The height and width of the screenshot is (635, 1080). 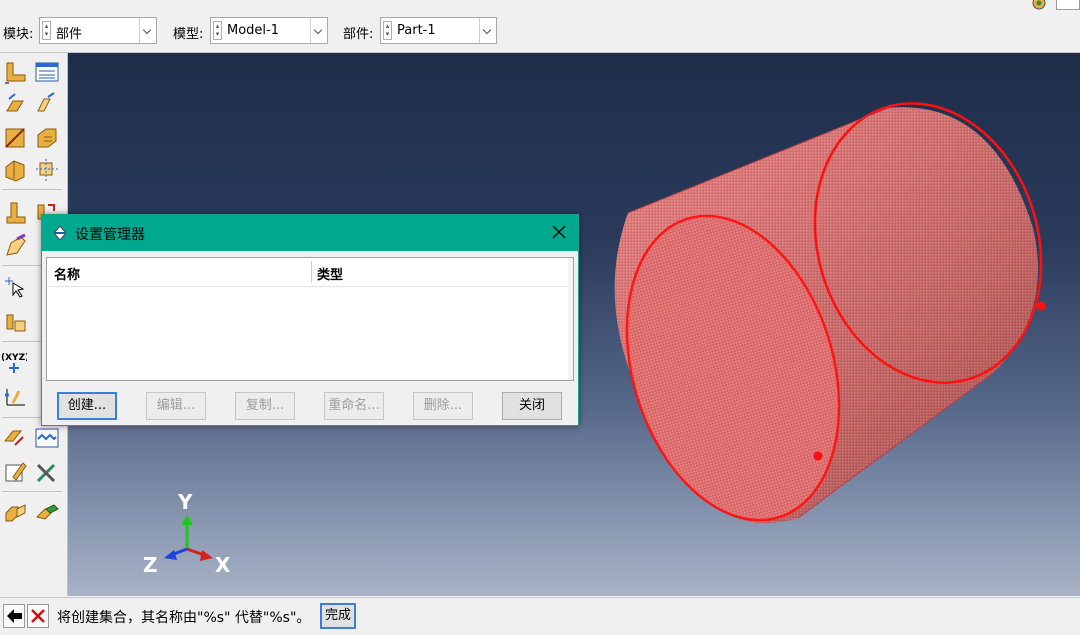 I want to click on dialog-titlebar: 设置管理器, so click(x=310, y=233).